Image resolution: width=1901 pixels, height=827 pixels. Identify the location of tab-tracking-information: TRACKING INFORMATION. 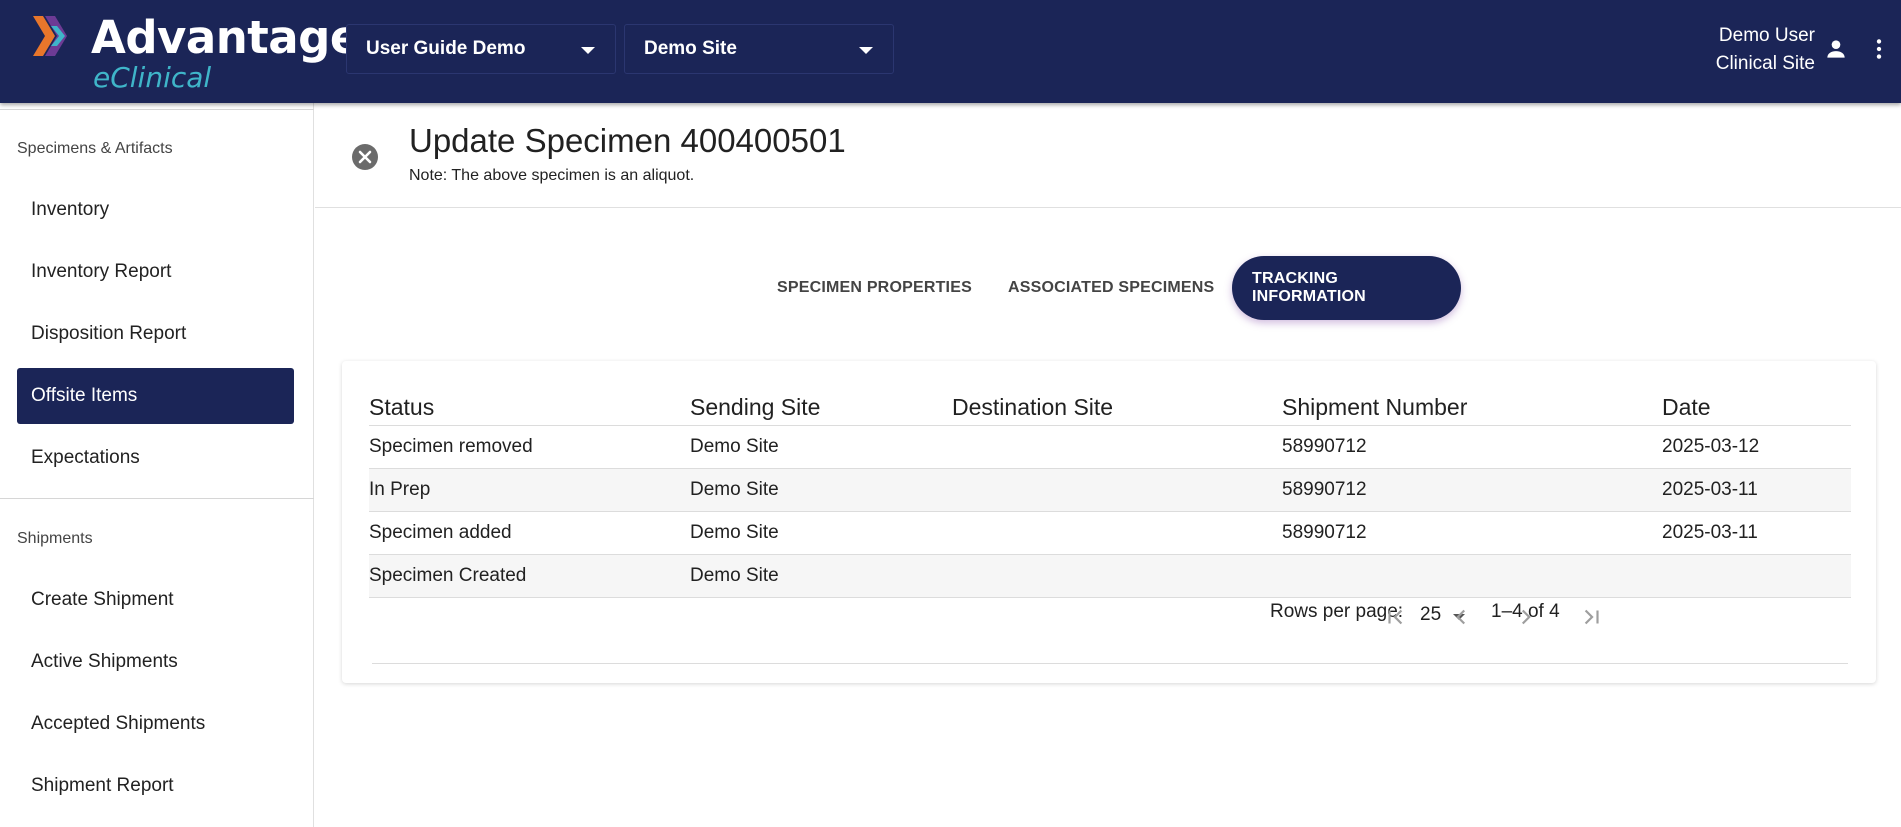
(1346, 288).